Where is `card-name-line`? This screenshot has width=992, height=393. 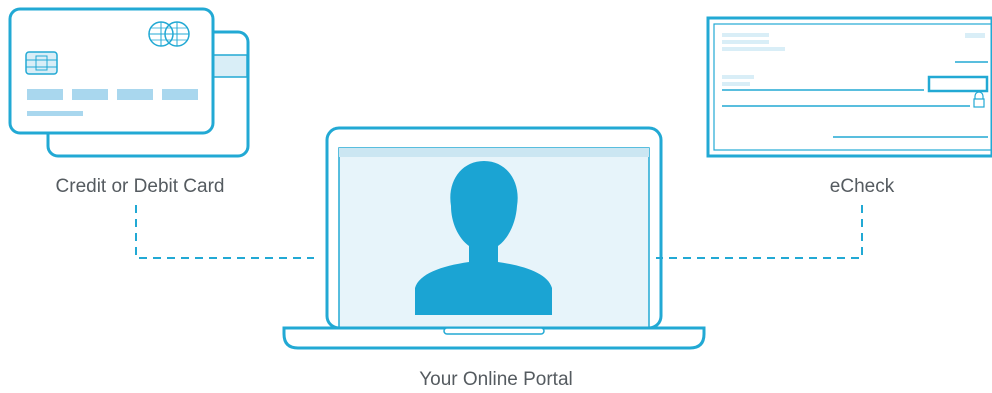 card-name-line is located at coordinates (55, 113).